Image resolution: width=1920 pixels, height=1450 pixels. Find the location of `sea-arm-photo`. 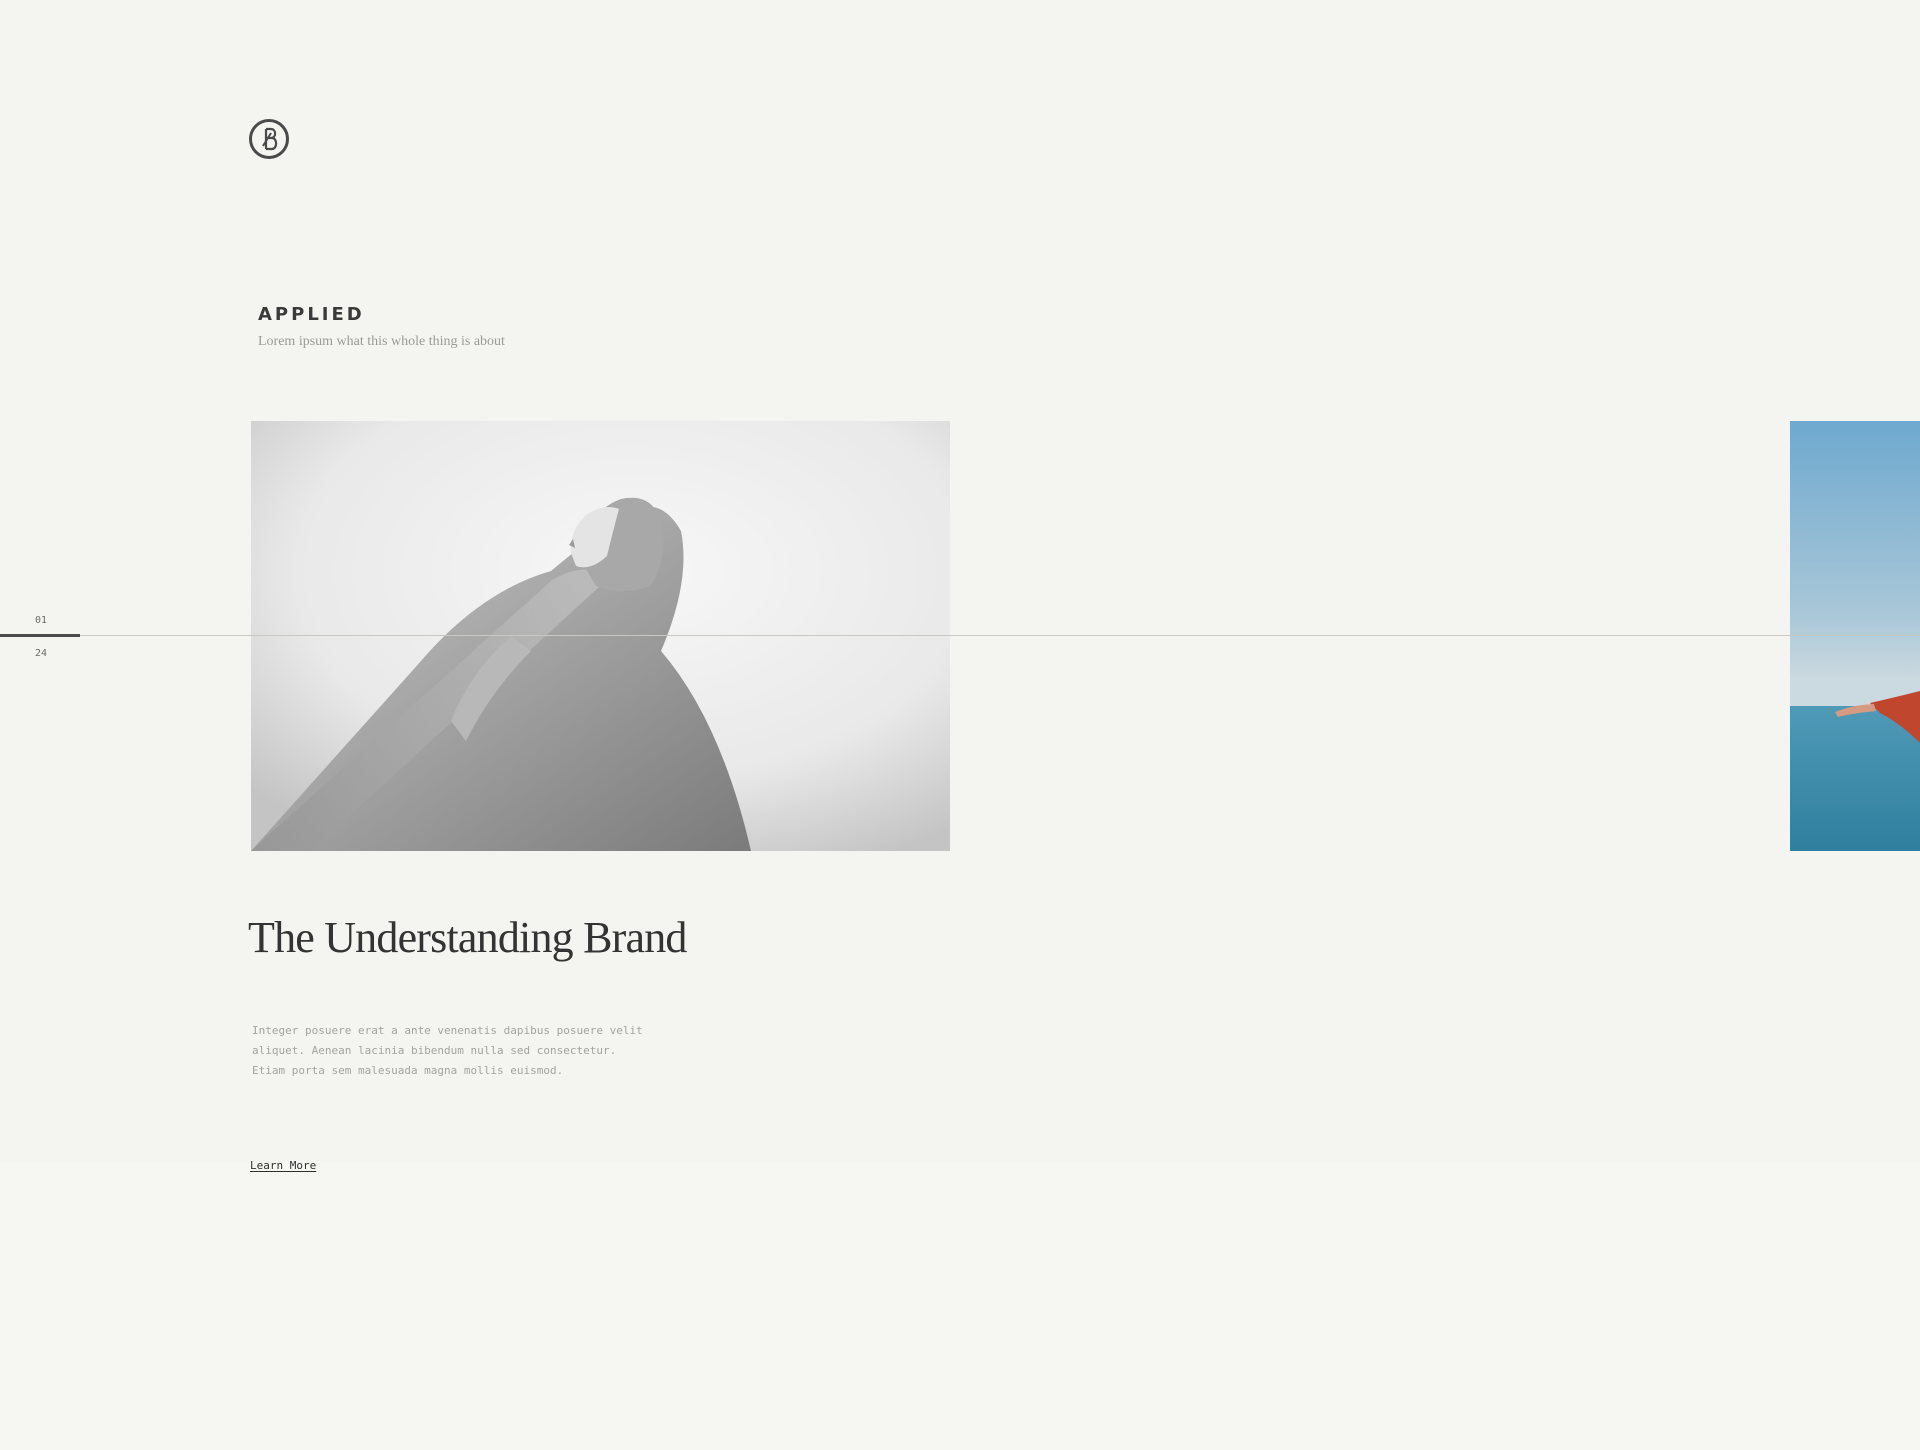

sea-arm-photo is located at coordinates (1855, 636).